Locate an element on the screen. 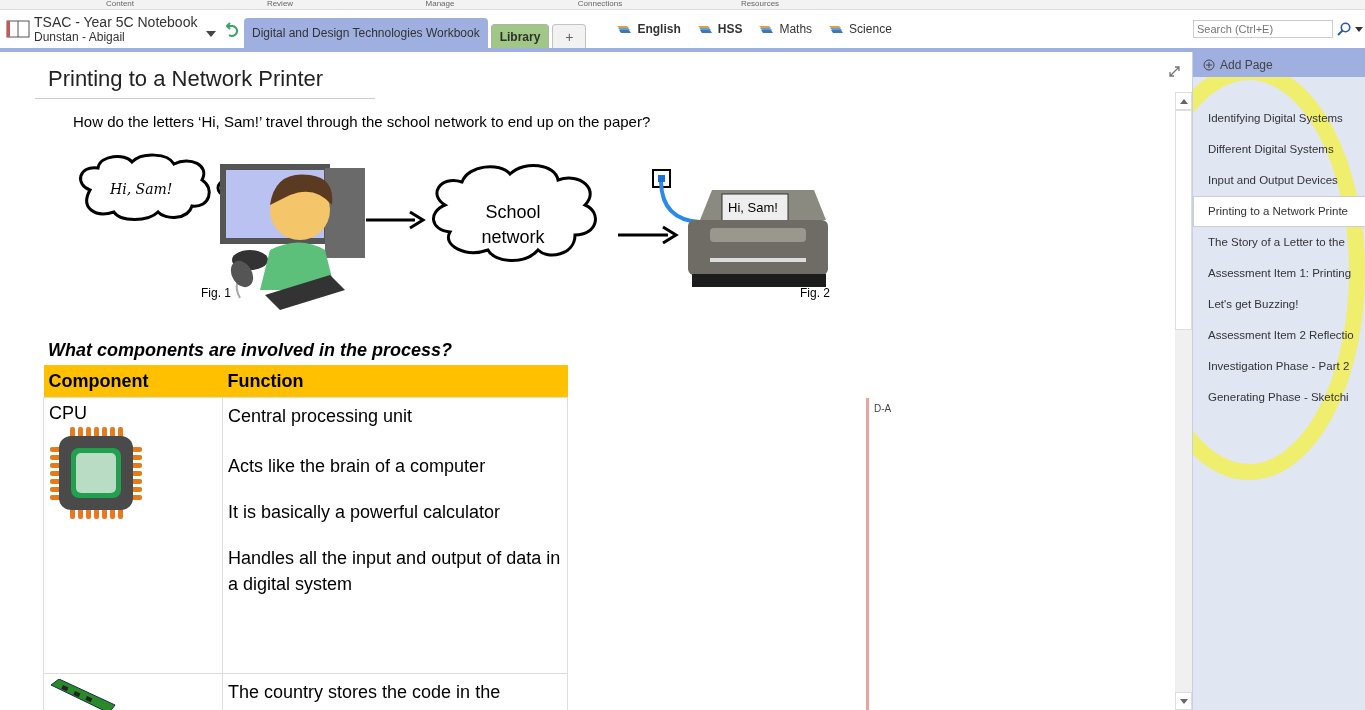 The width and height of the screenshot is (1365, 710). notebook-icon is located at coordinates (18, 29).